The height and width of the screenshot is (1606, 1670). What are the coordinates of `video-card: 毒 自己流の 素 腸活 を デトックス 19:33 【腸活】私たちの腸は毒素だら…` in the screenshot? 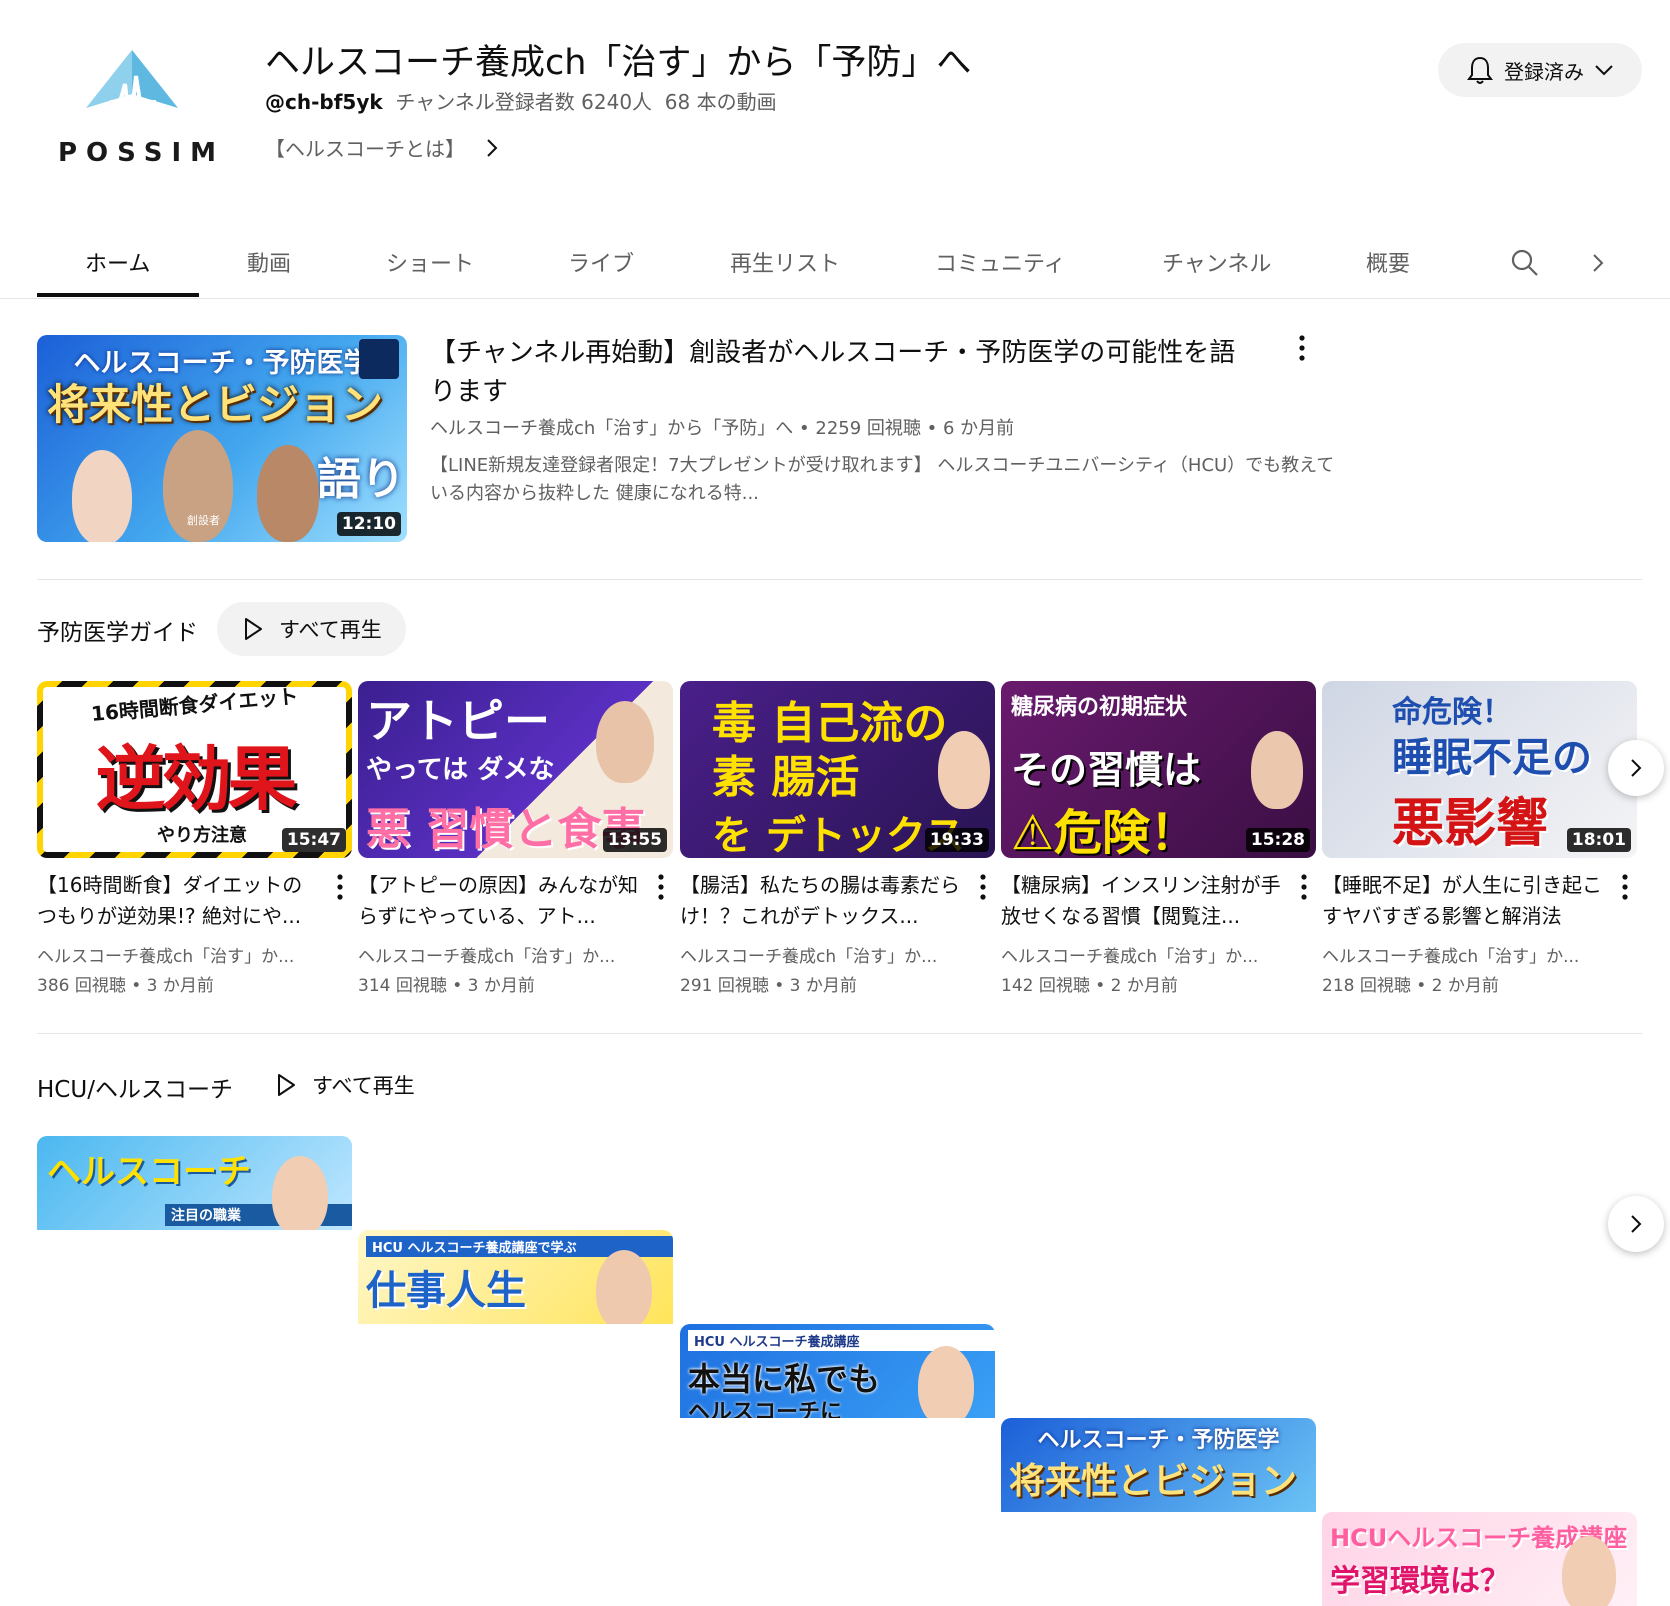 It's located at (837, 838).